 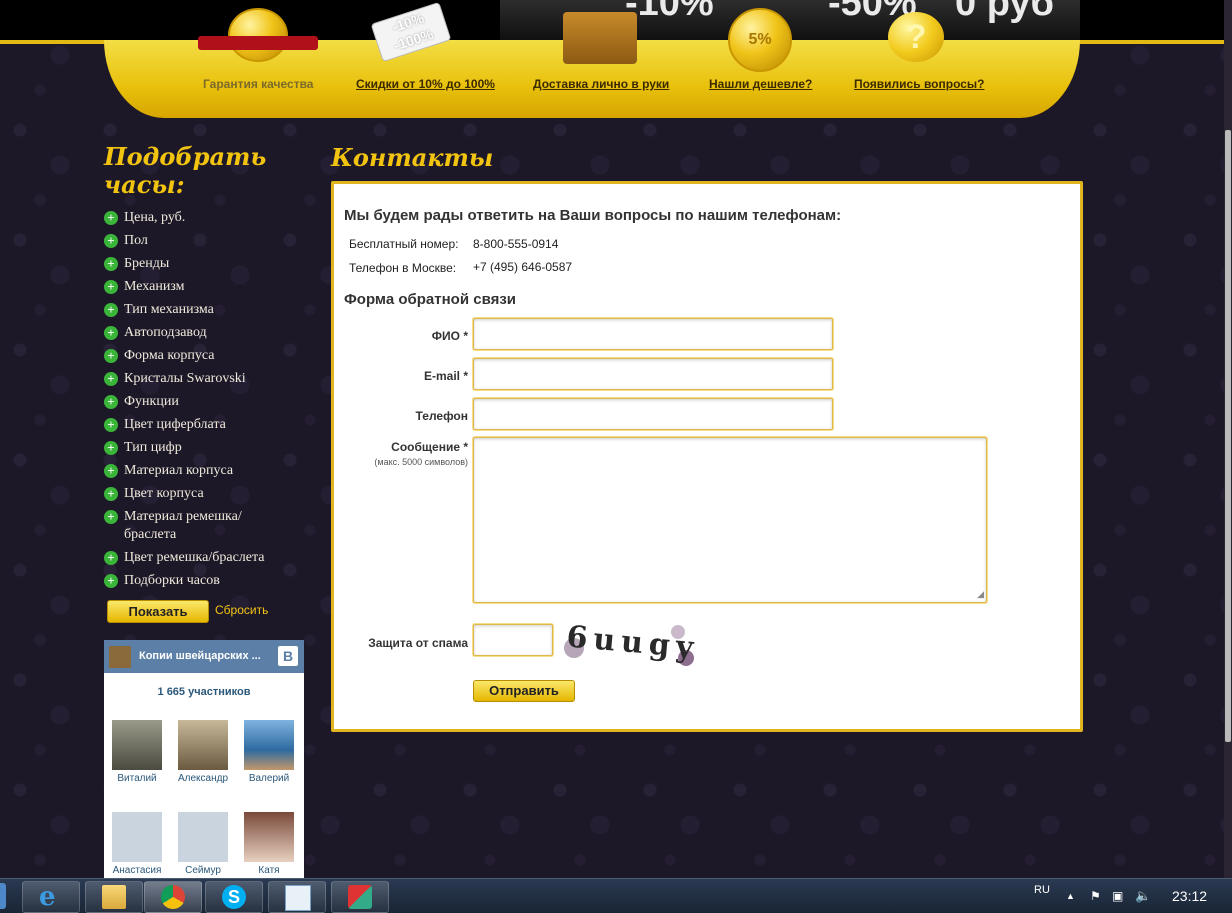 What do you see at coordinates (760, 84) in the screenshot?
I see `cheaper-link: Нашли дешевле?` at bounding box center [760, 84].